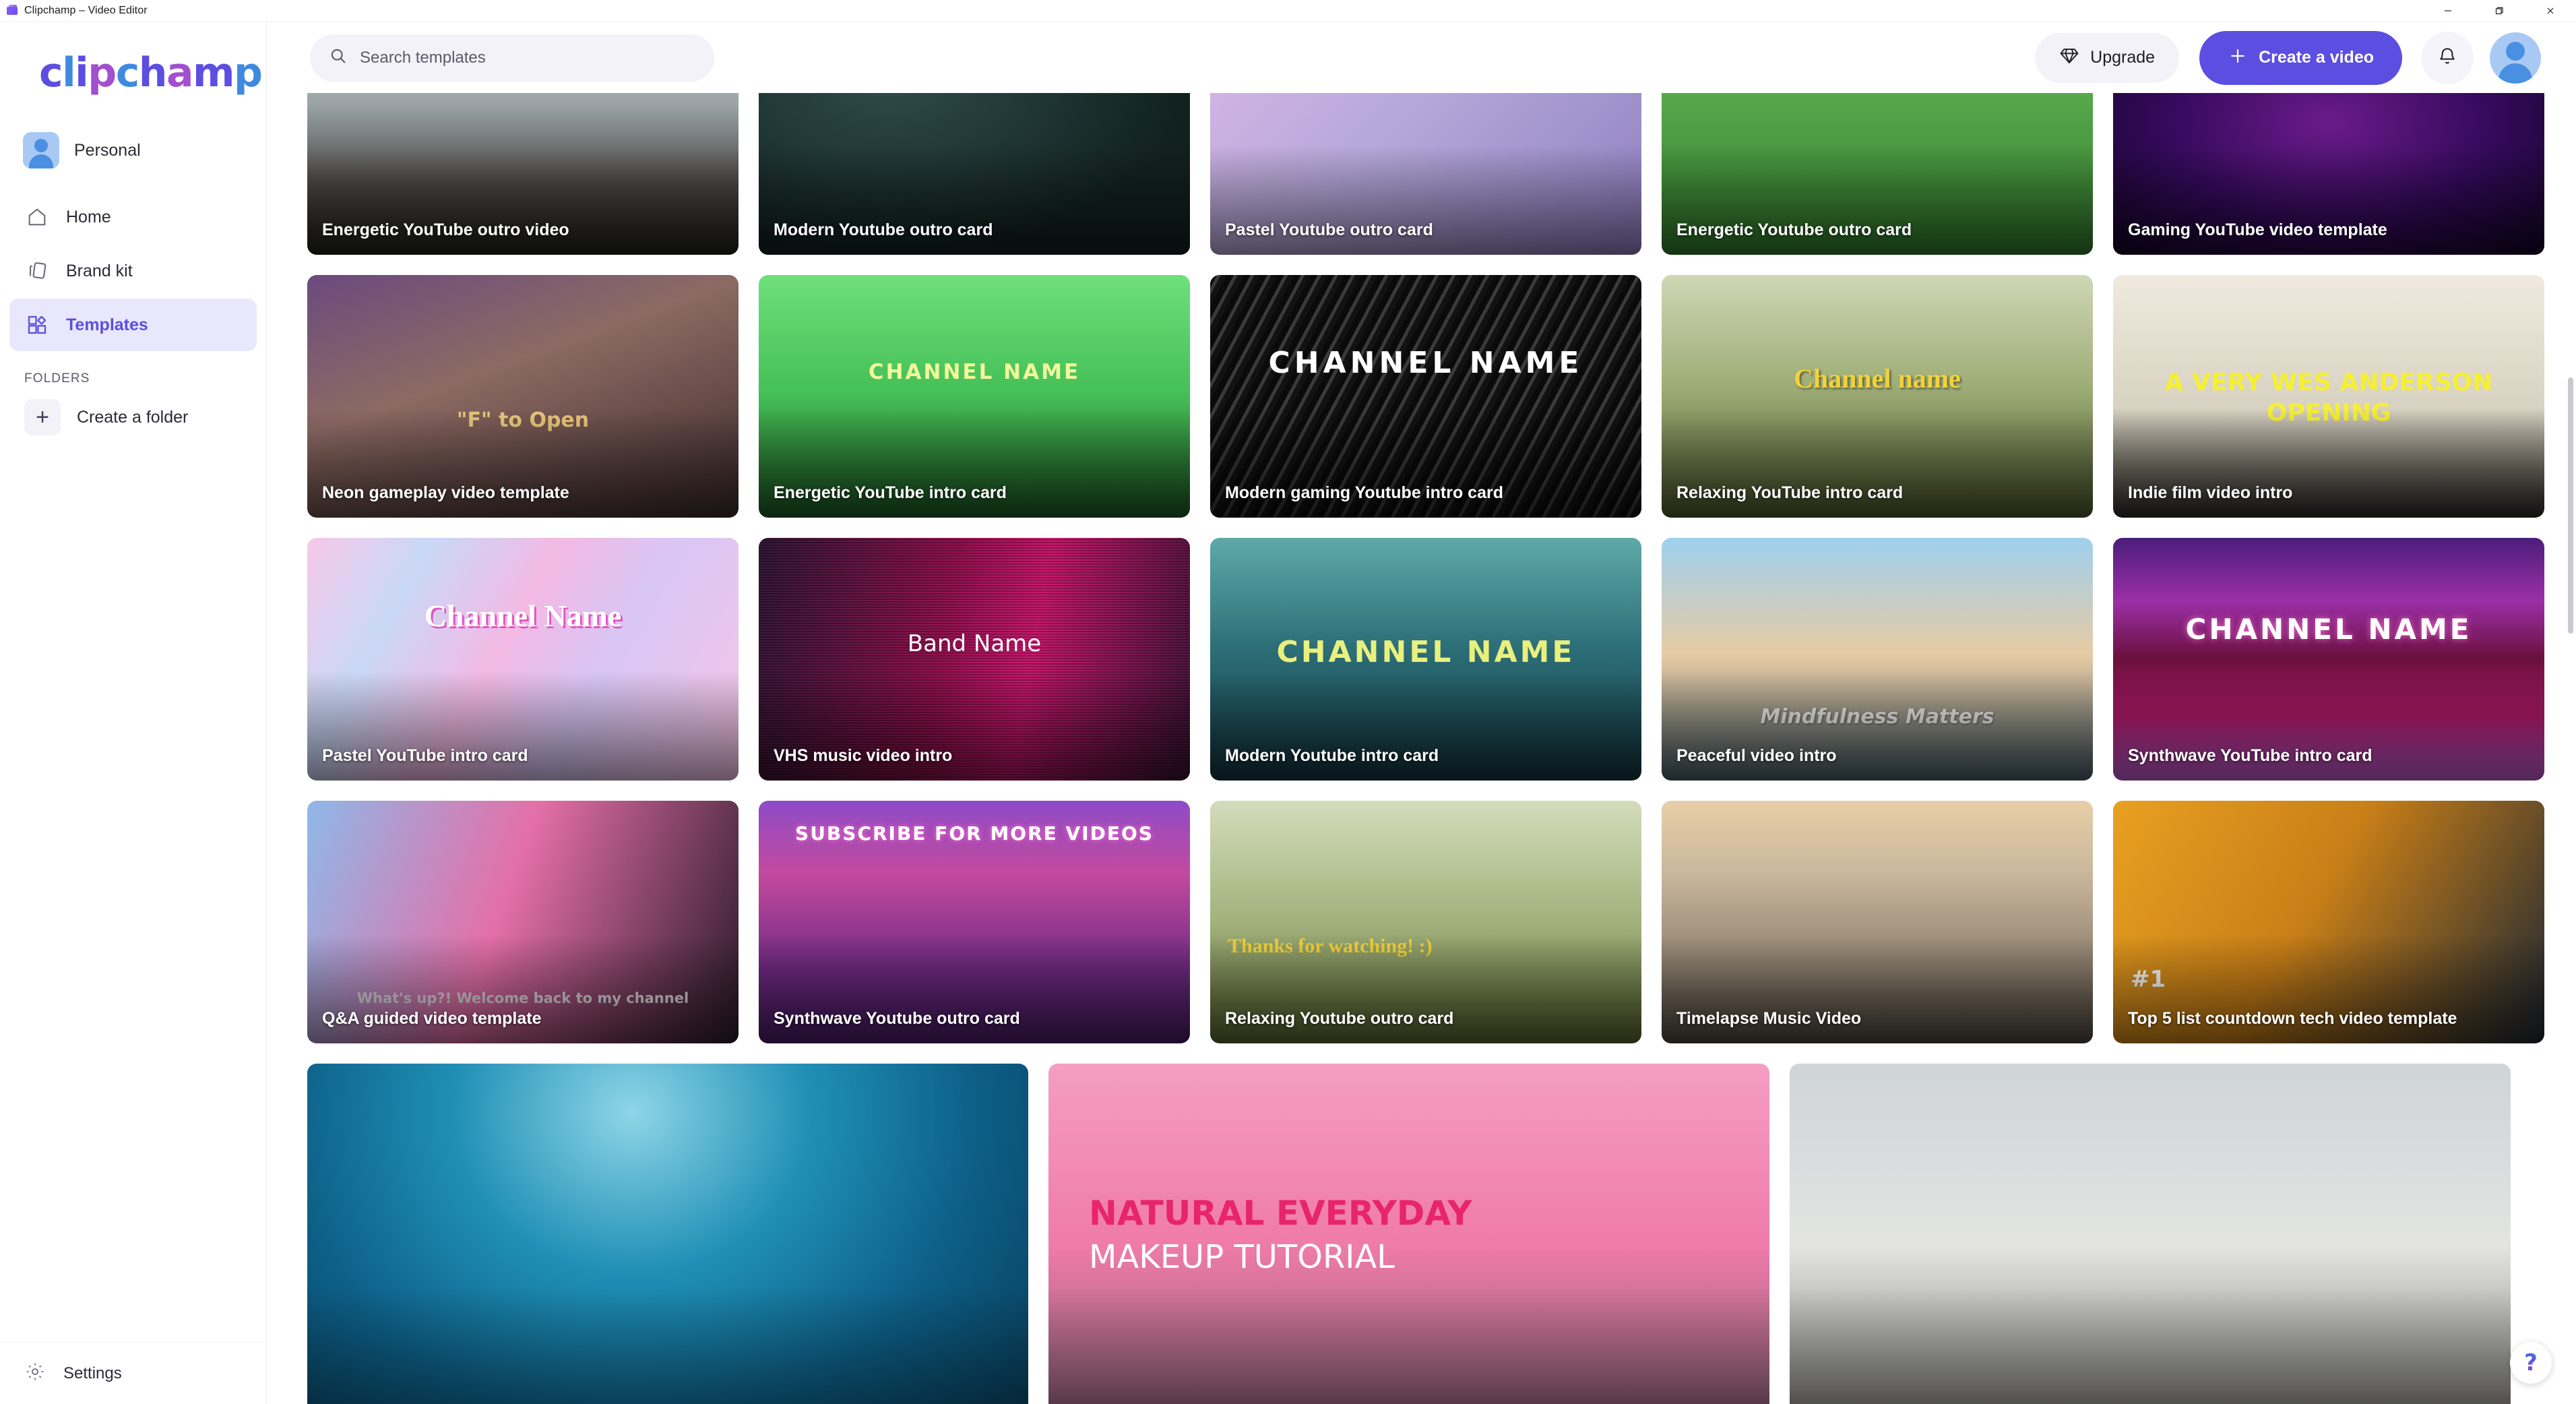  Describe the element at coordinates (974, 396) in the screenshot. I see `template-card: CHANNEL NAME Energetic YouTube intro card` at that location.